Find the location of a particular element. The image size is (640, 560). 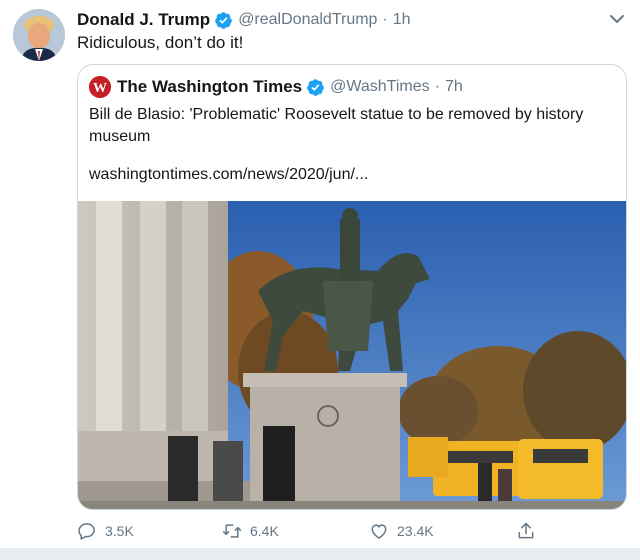

quoted-header: W The Washington Times @WashTimes · 7h is located at coordinates (276, 87).